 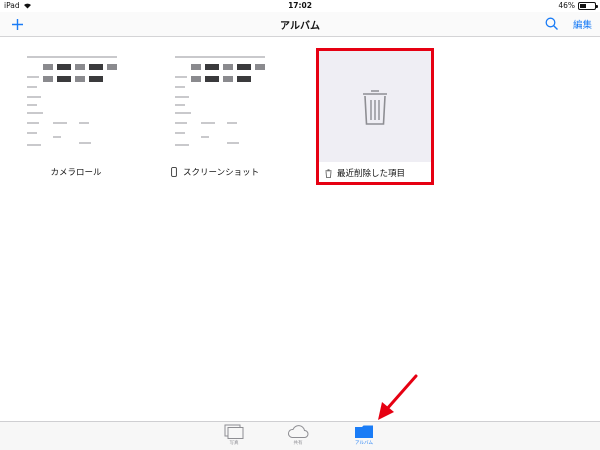 I want to click on tab-label: 共有, so click(x=298, y=443).